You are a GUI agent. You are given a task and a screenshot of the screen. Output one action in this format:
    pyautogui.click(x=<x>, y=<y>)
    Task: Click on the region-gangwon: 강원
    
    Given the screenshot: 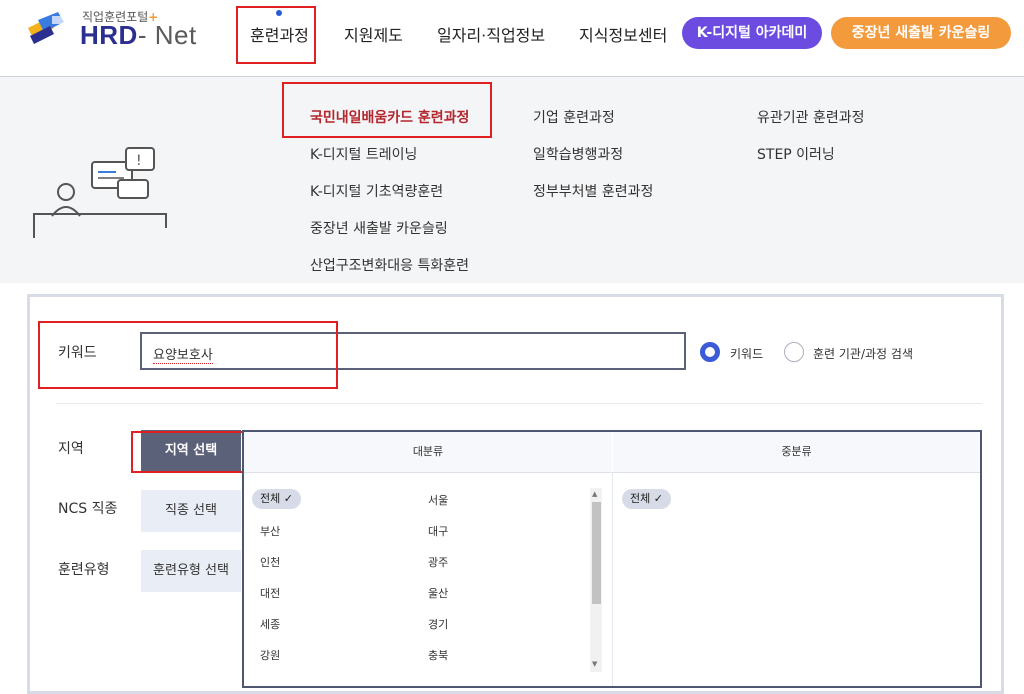 What is the action you would take?
    pyautogui.click(x=270, y=655)
    